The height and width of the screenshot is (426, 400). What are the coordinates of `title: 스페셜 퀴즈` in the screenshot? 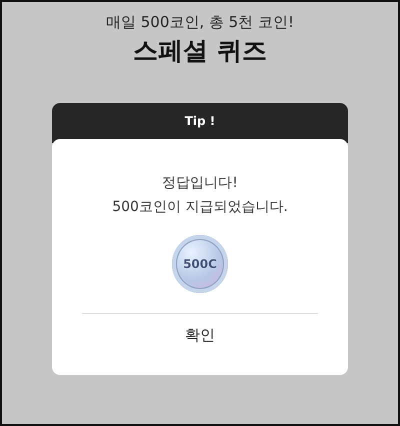 It's located at (200, 51).